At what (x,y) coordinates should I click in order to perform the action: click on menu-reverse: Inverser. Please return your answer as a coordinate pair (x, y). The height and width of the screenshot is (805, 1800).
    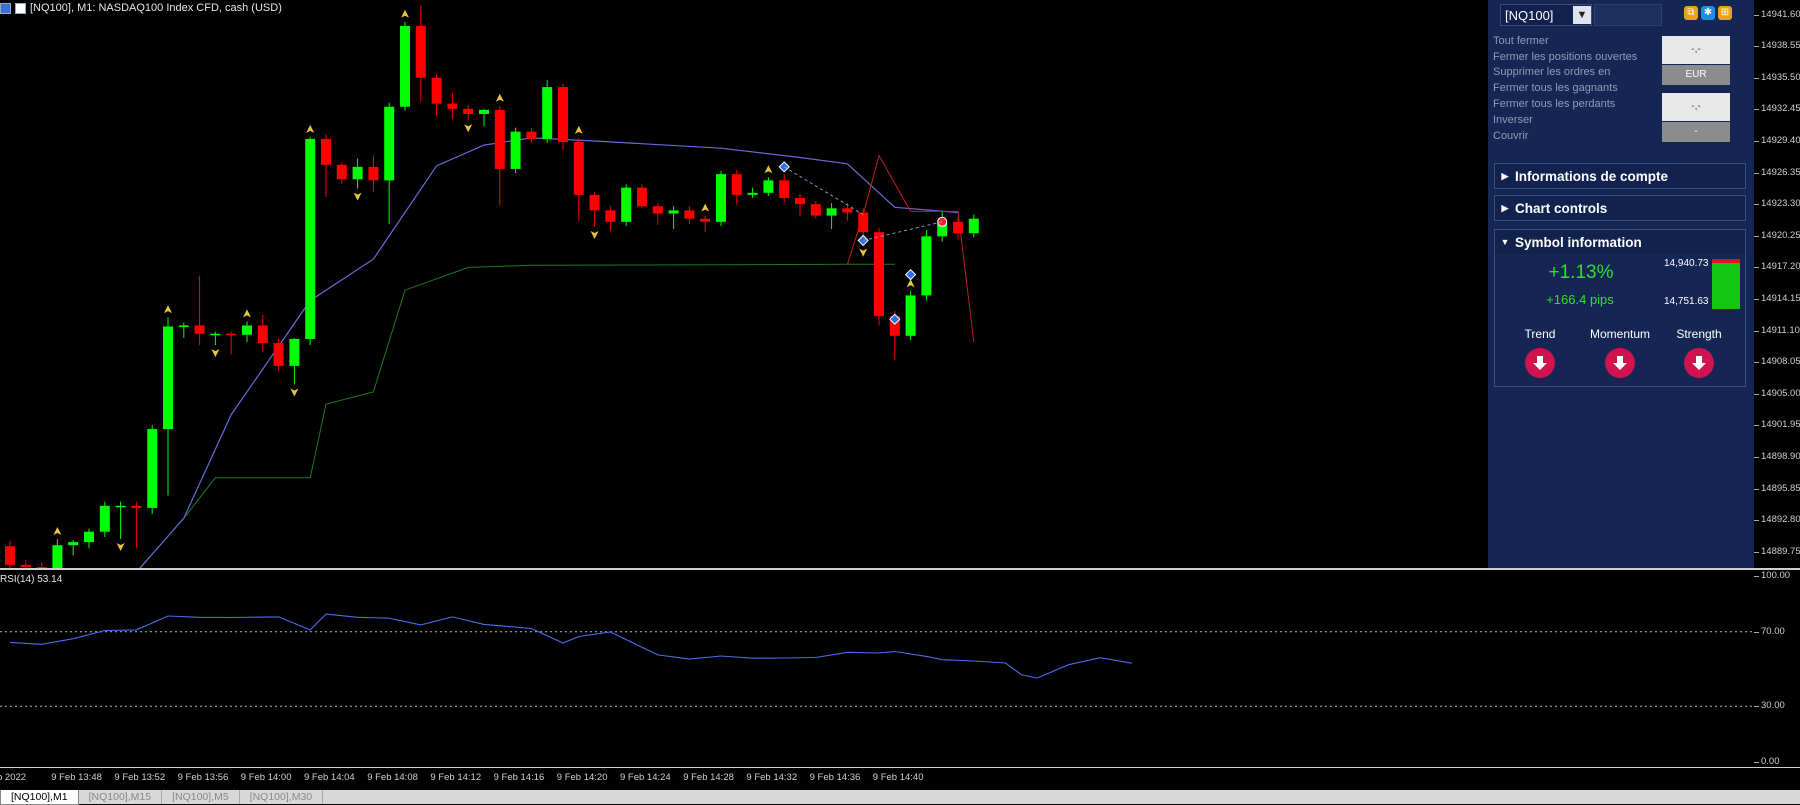
    Looking at the image, I should click on (1513, 120).